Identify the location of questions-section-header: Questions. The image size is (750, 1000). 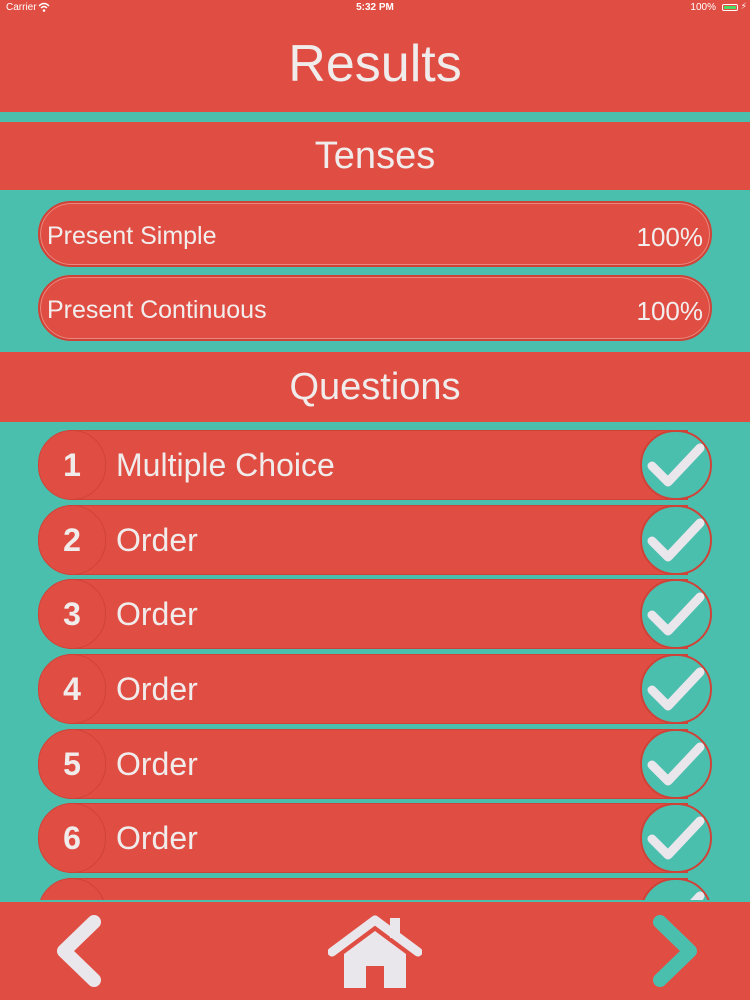
(375, 387).